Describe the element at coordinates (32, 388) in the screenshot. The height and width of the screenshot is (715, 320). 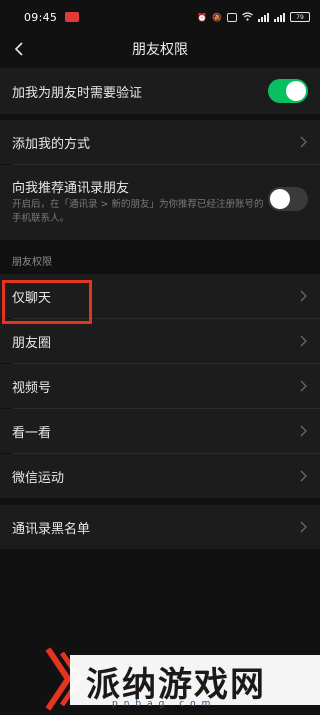
I see `channels-label: 视频号` at that location.